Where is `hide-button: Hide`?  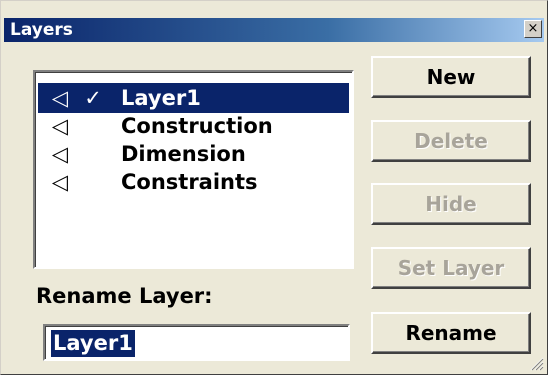 hide-button: Hide is located at coordinates (451, 204).